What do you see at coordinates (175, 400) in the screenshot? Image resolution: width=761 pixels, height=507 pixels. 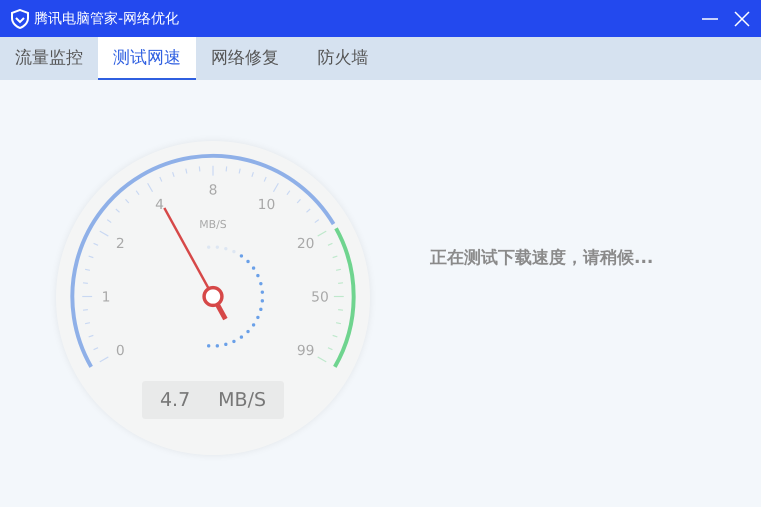 I see `speed-value: 4.7` at bounding box center [175, 400].